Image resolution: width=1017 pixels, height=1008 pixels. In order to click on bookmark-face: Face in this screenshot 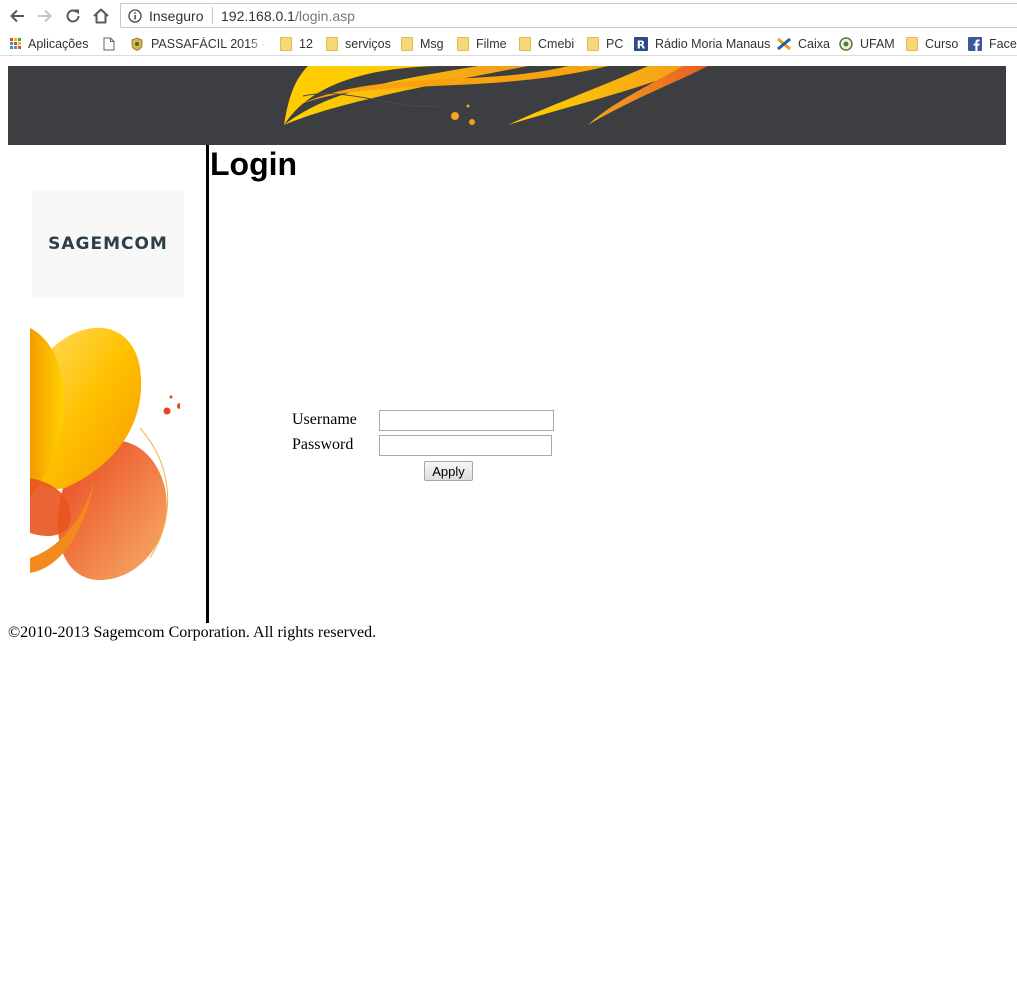, I will do `click(992, 43)`.